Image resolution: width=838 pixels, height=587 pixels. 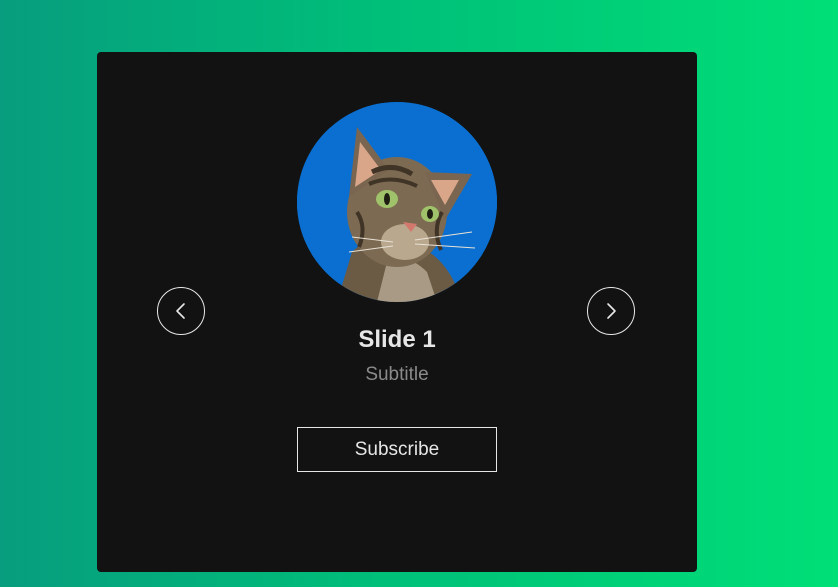 What do you see at coordinates (397, 374) in the screenshot?
I see `slide-subtitle: Subtitle` at bounding box center [397, 374].